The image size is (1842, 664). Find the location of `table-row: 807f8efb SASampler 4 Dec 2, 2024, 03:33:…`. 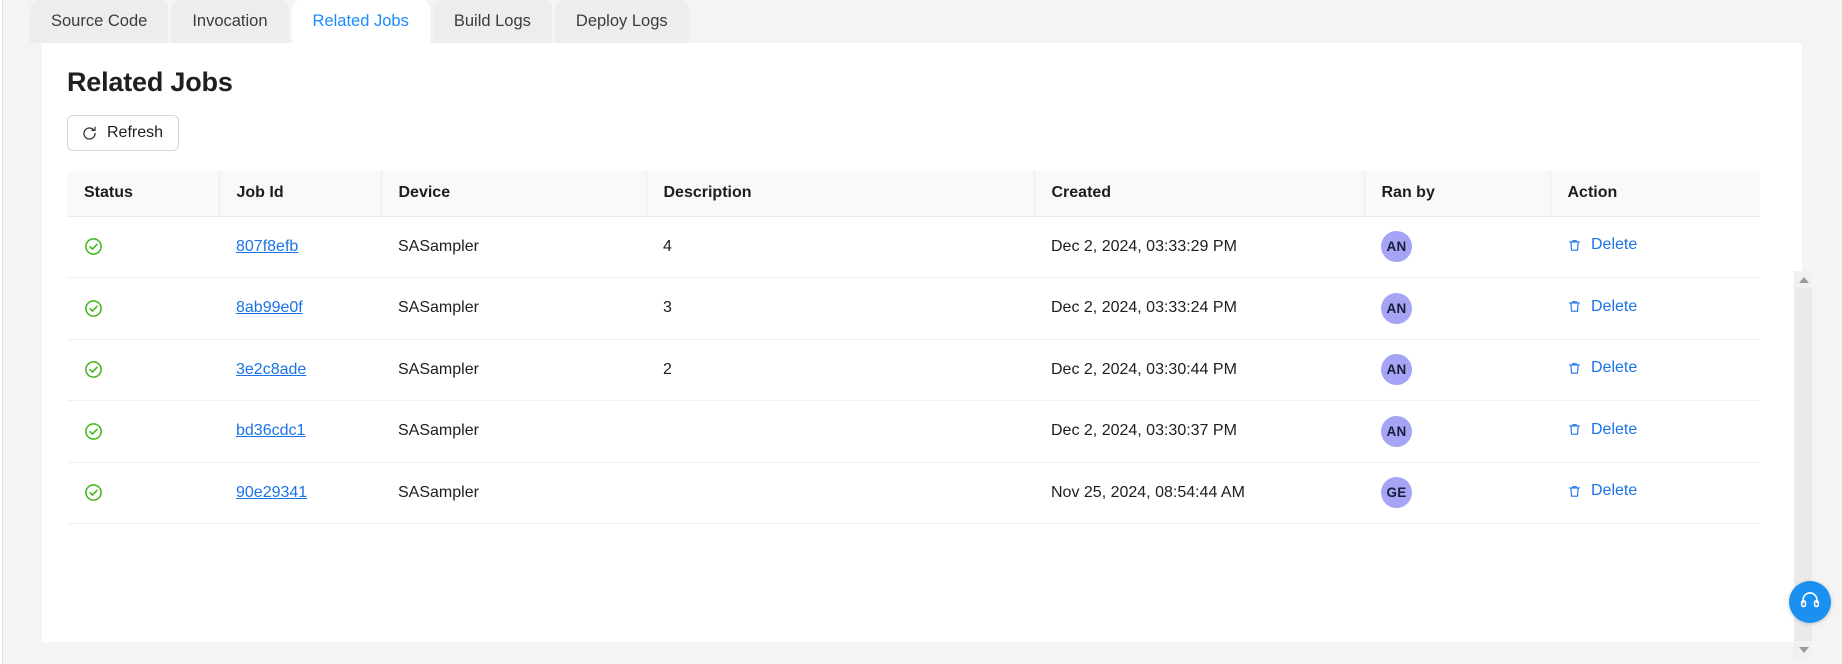

table-row: 807f8efb SASampler 4 Dec 2, 2024, 03:33:… is located at coordinates (913, 247).